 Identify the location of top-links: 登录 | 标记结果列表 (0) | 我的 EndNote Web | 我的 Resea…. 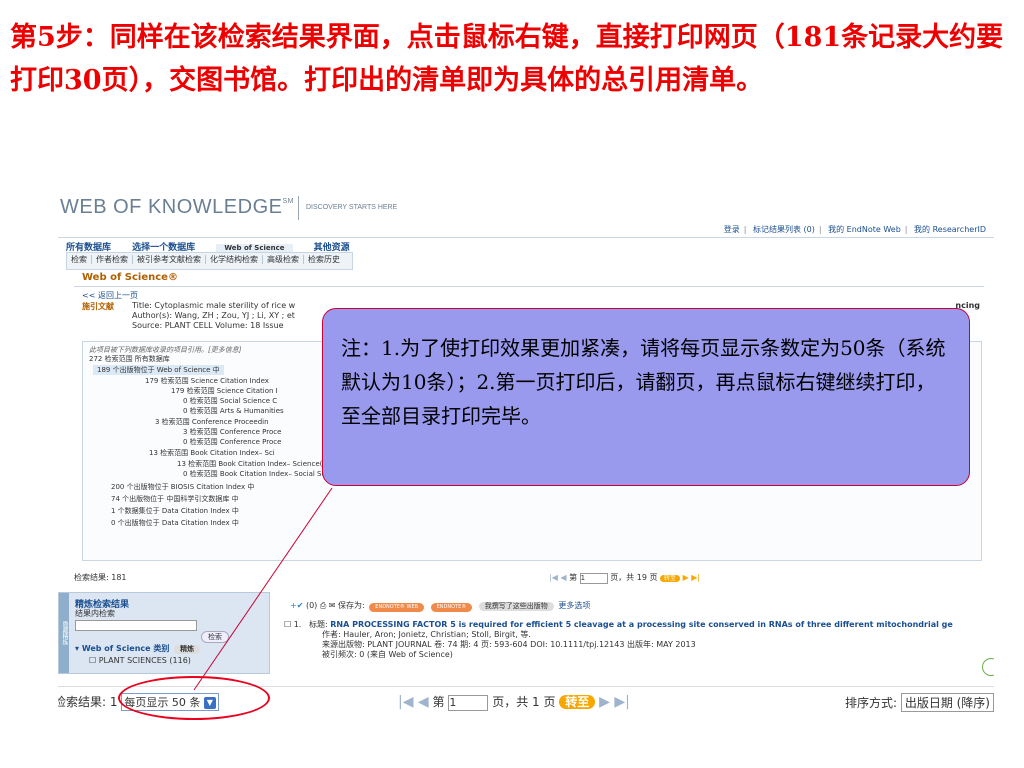
(854, 229).